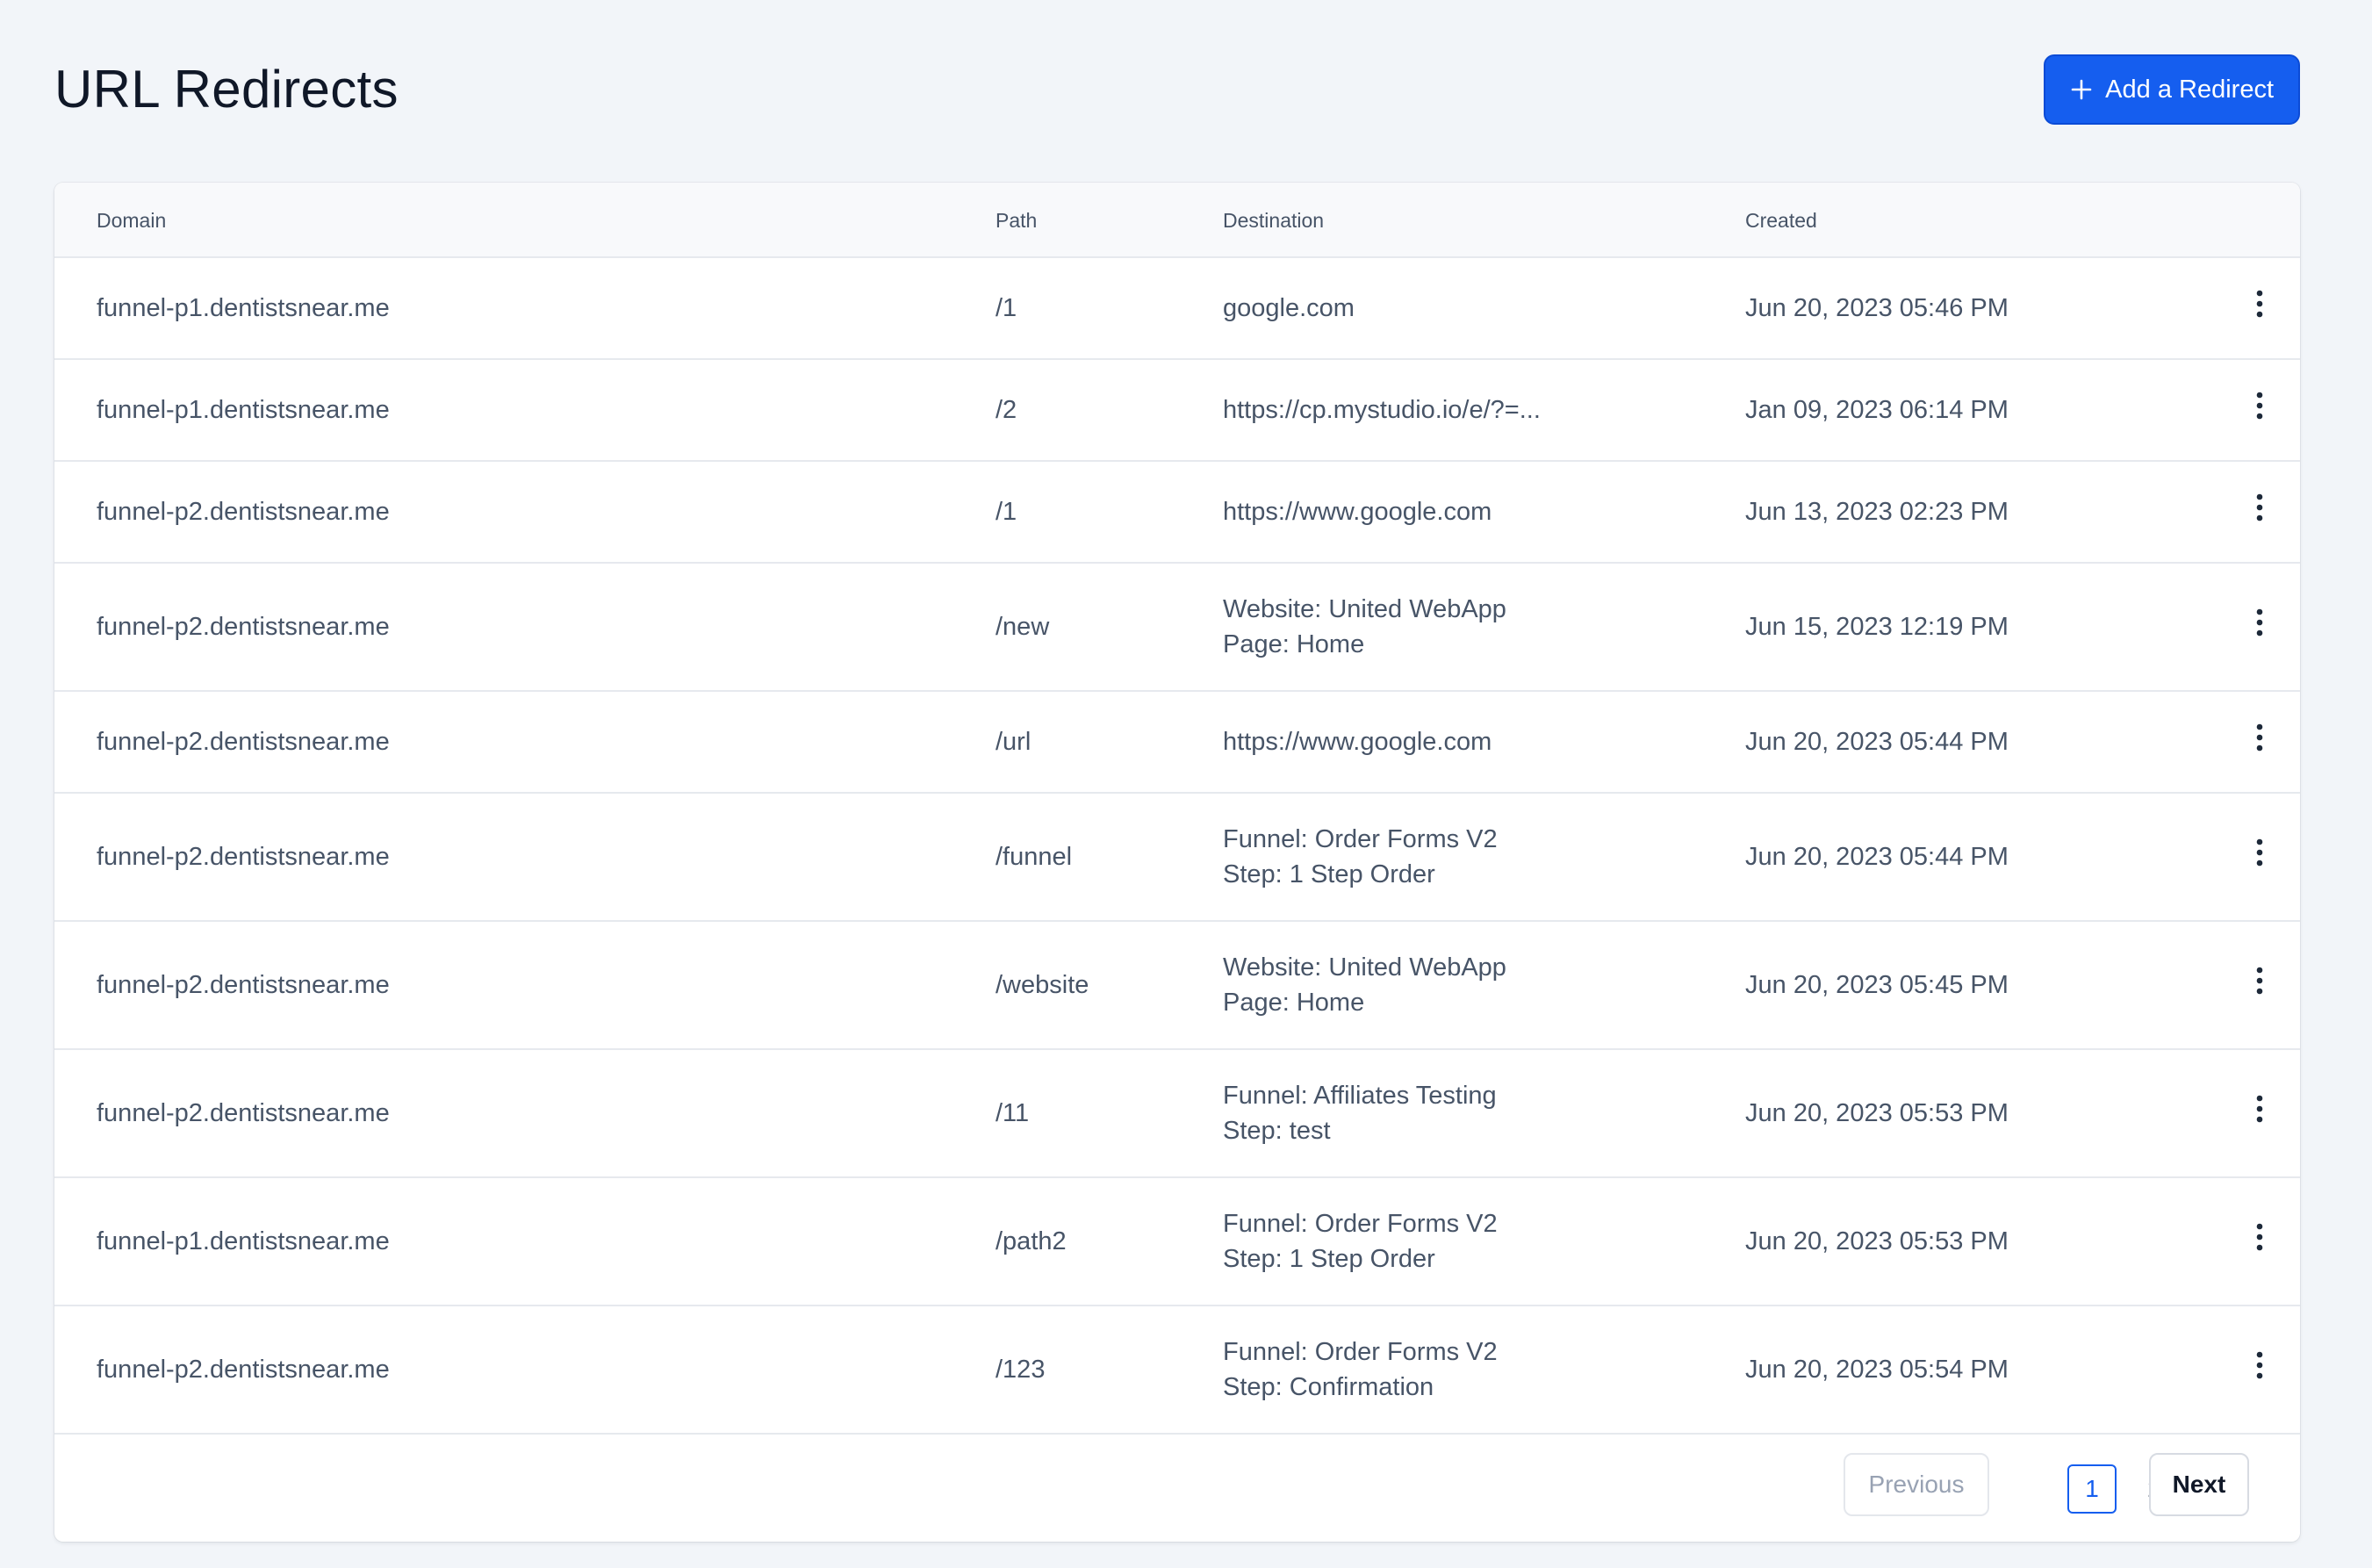 The width and height of the screenshot is (2372, 1568). Describe the element at coordinates (1006, 410) in the screenshot. I see `path-cell: /2` at that location.